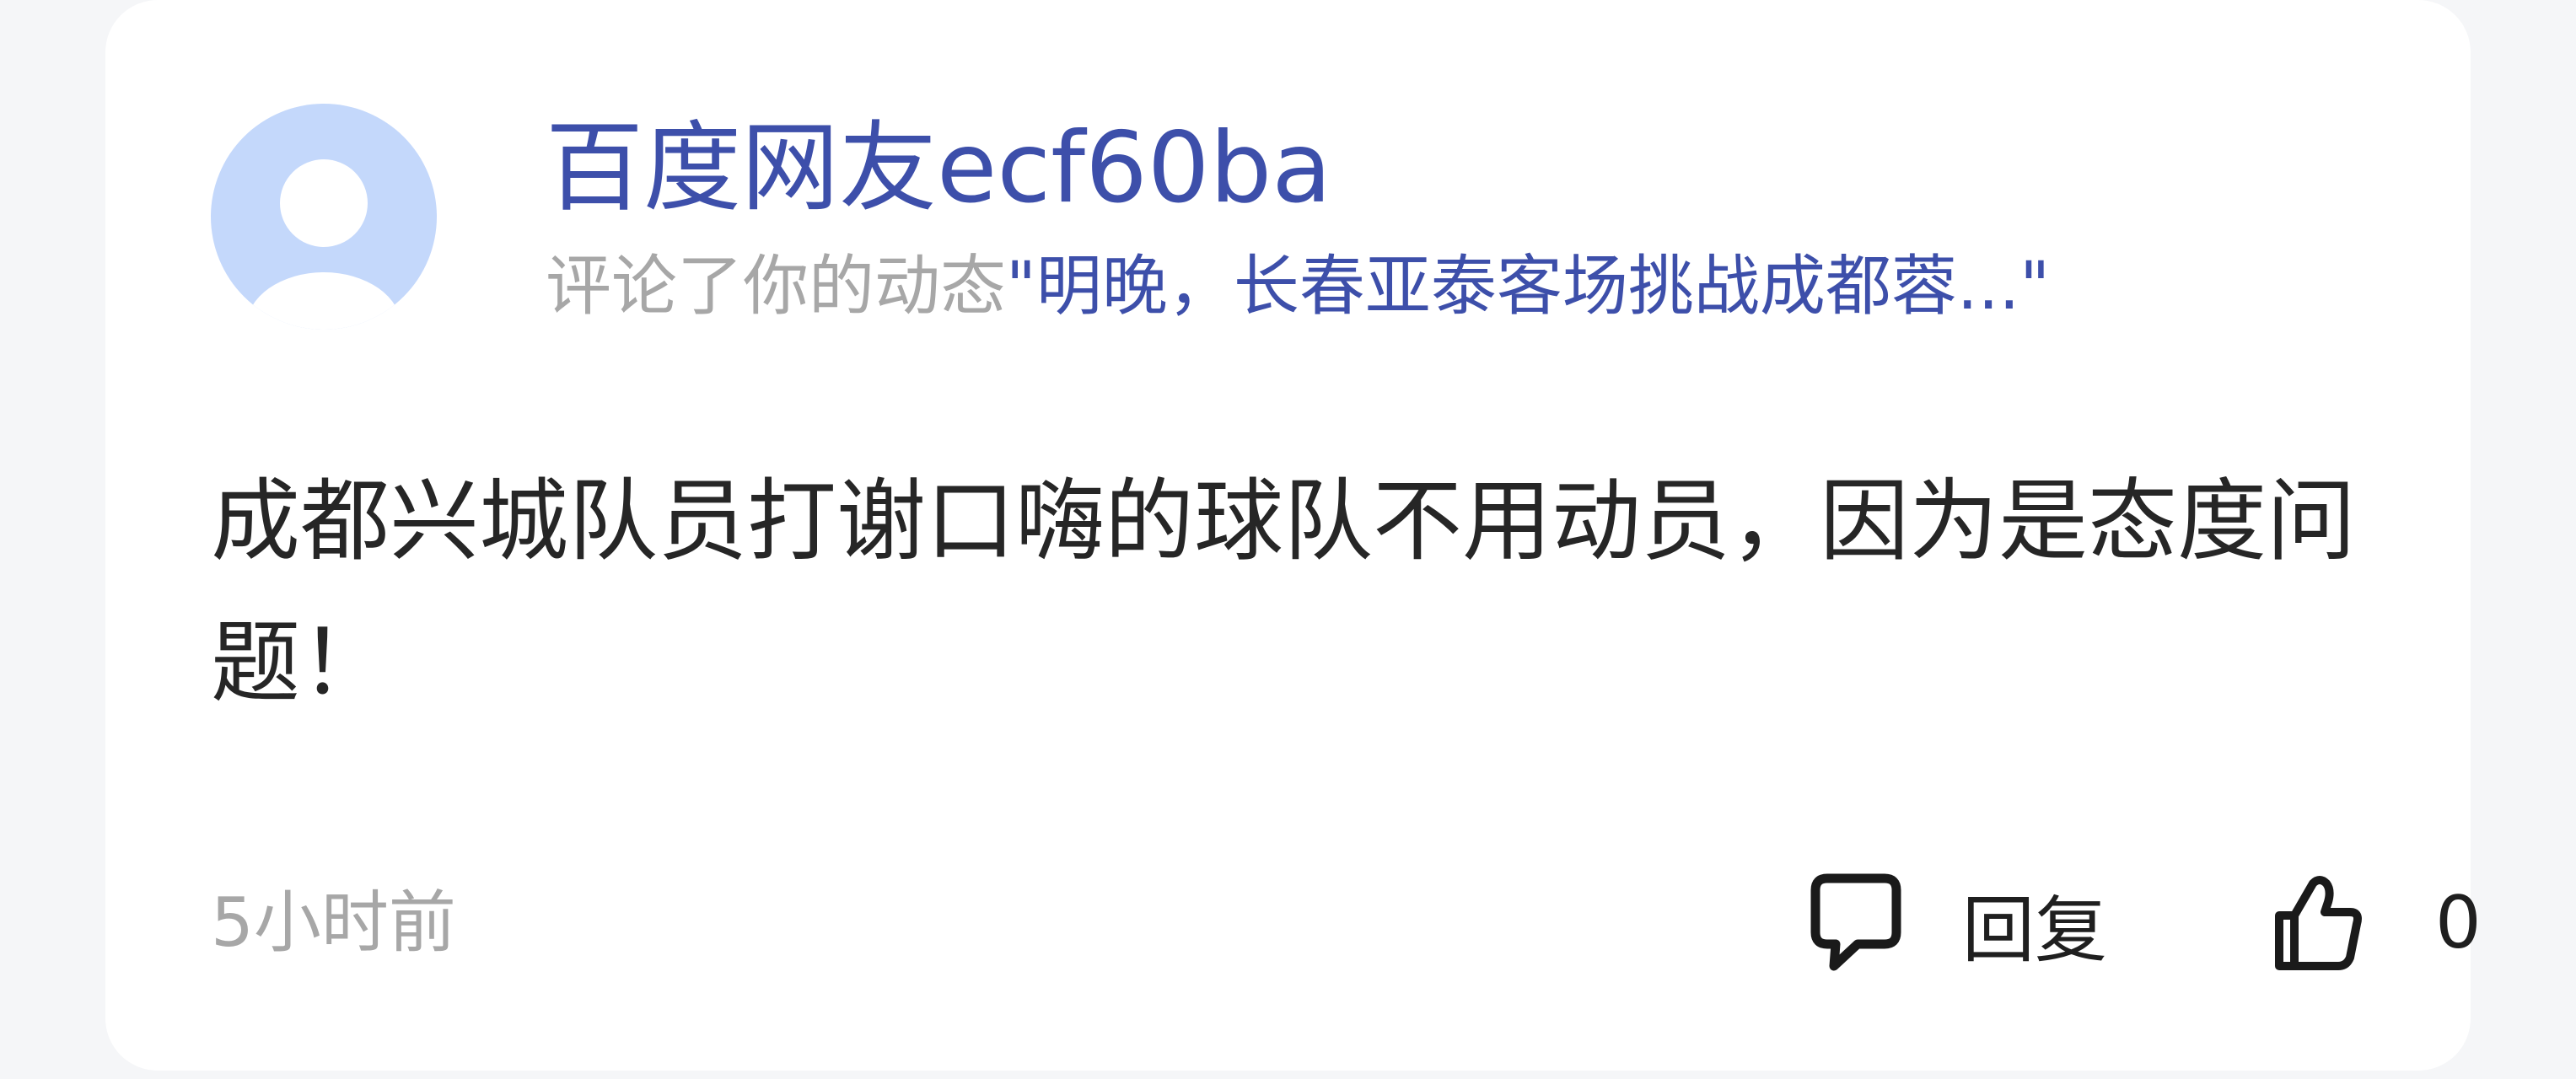 The width and height of the screenshot is (2576, 1079). I want to click on avatar-body-shape, so click(323, 301).